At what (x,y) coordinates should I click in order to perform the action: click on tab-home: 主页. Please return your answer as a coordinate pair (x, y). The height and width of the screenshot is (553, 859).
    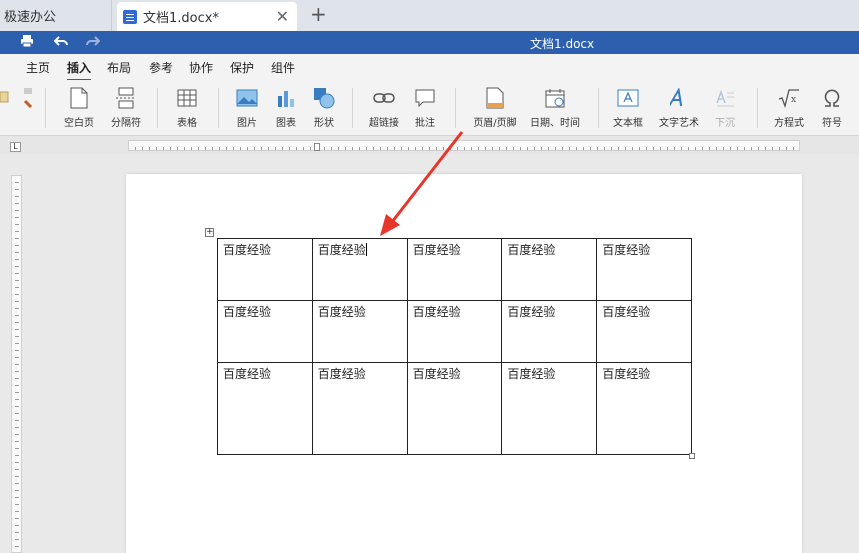
    Looking at the image, I should click on (38, 67).